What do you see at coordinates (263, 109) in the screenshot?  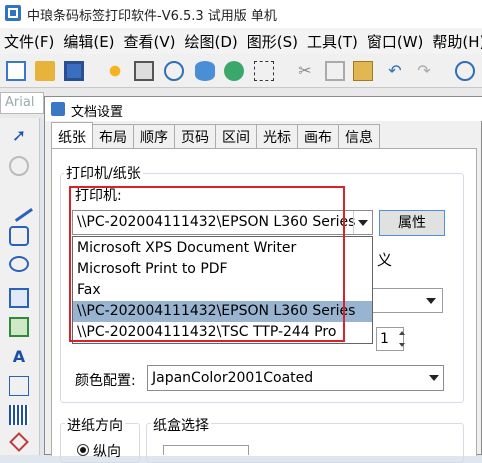 I see `dialog-titlebar: 文档设置` at bounding box center [263, 109].